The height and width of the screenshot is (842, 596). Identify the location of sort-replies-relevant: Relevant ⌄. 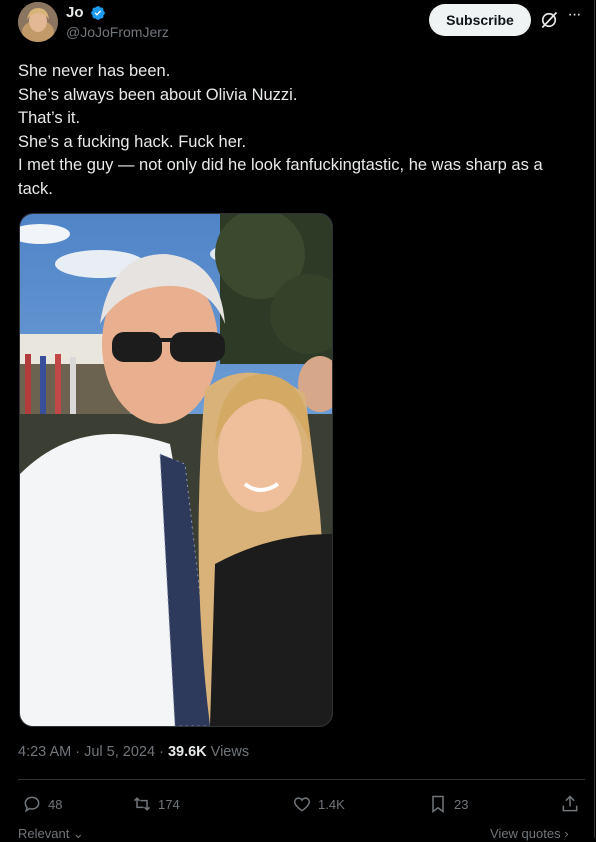
(51, 834).